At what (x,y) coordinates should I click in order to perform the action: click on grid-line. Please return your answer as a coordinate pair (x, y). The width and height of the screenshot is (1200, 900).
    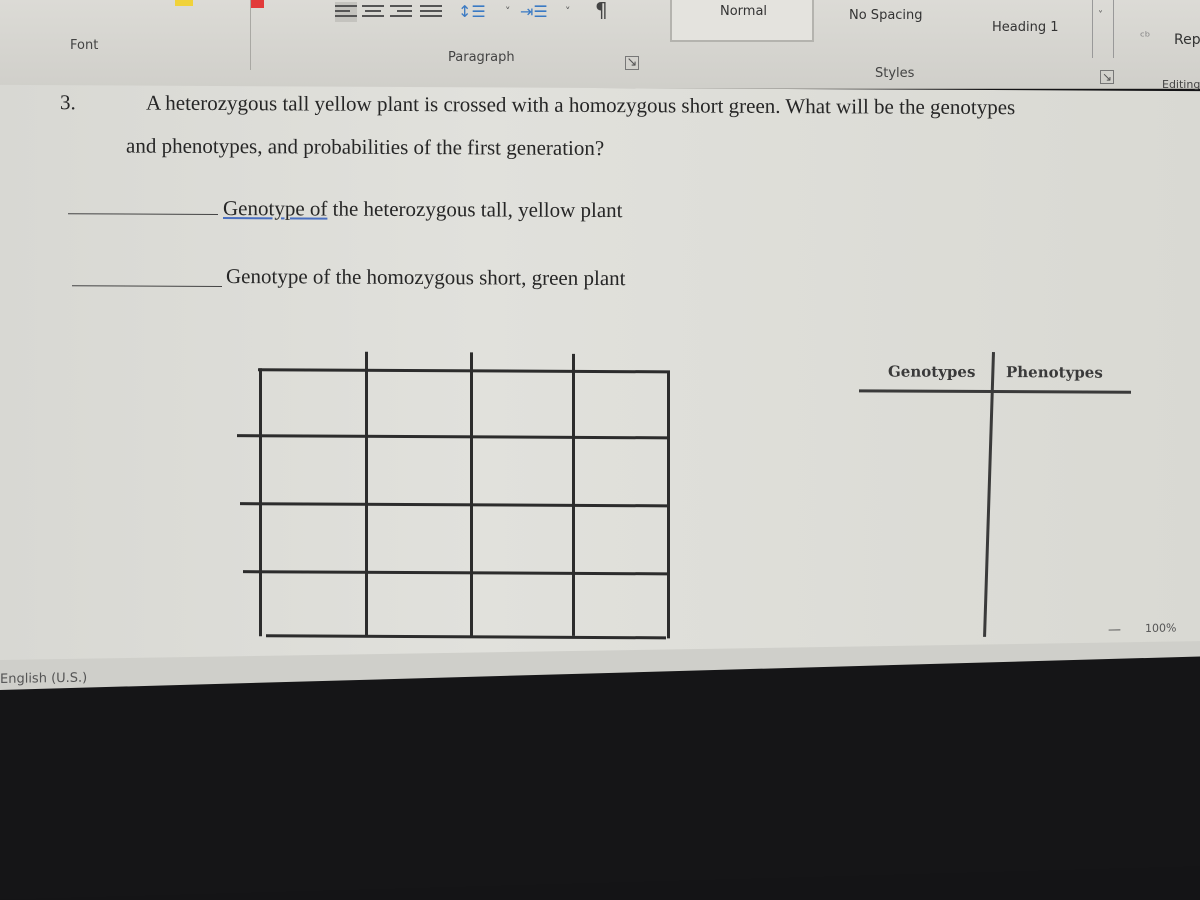
    Looking at the image, I should click on (668, 505).